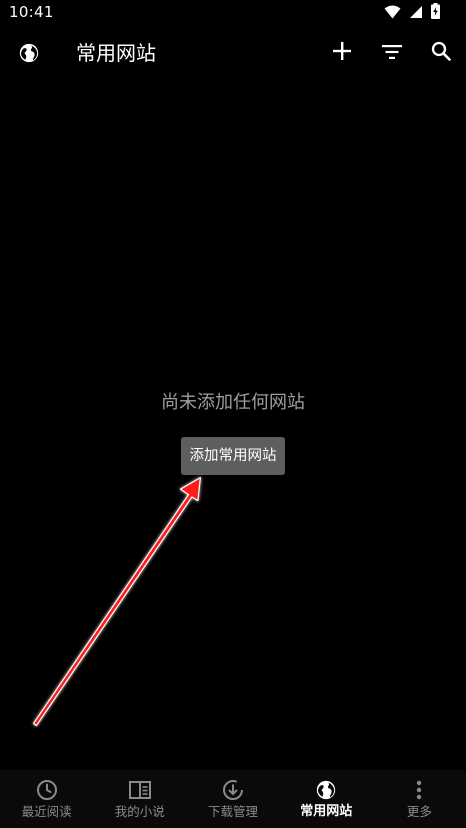  Describe the element at coordinates (116, 53) in the screenshot. I see `page-title: 常用网站` at that location.